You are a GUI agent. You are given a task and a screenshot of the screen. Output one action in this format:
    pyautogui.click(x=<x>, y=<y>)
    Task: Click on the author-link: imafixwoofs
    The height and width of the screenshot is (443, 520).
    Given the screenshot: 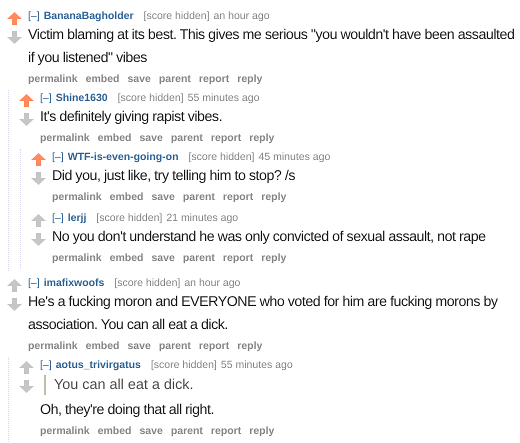 What is the action you would take?
    pyautogui.click(x=74, y=283)
    